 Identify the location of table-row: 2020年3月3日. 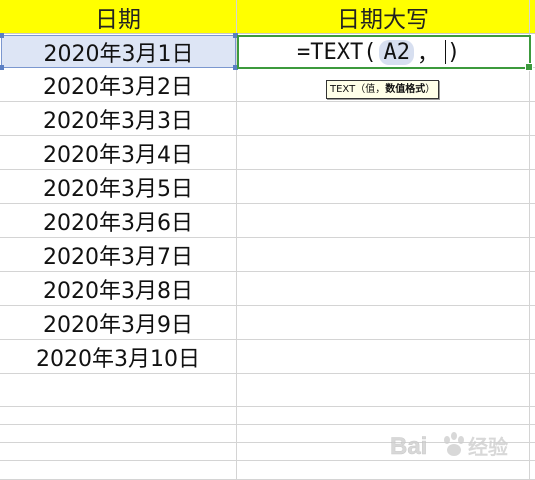
(267, 119).